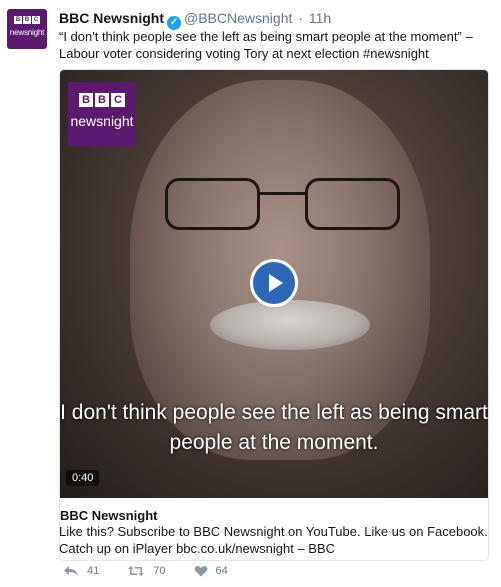 This screenshot has height=587, width=501. What do you see at coordinates (27, 32) in the screenshot?
I see `avatar-wordmark: newsnight` at bounding box center [27, 32].